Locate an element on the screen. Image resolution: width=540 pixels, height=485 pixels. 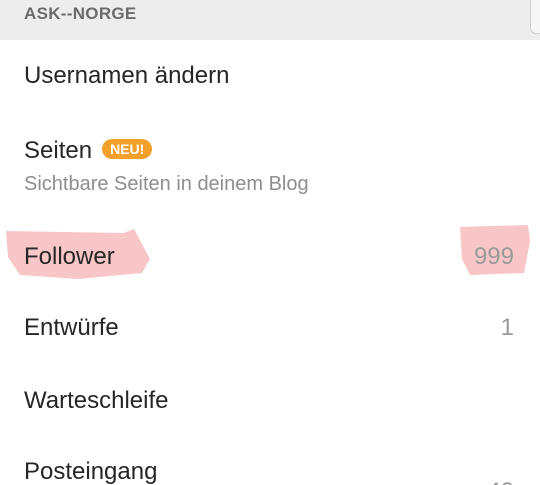
drafts-label: Entwürfe is located at coordinates (71, 327).